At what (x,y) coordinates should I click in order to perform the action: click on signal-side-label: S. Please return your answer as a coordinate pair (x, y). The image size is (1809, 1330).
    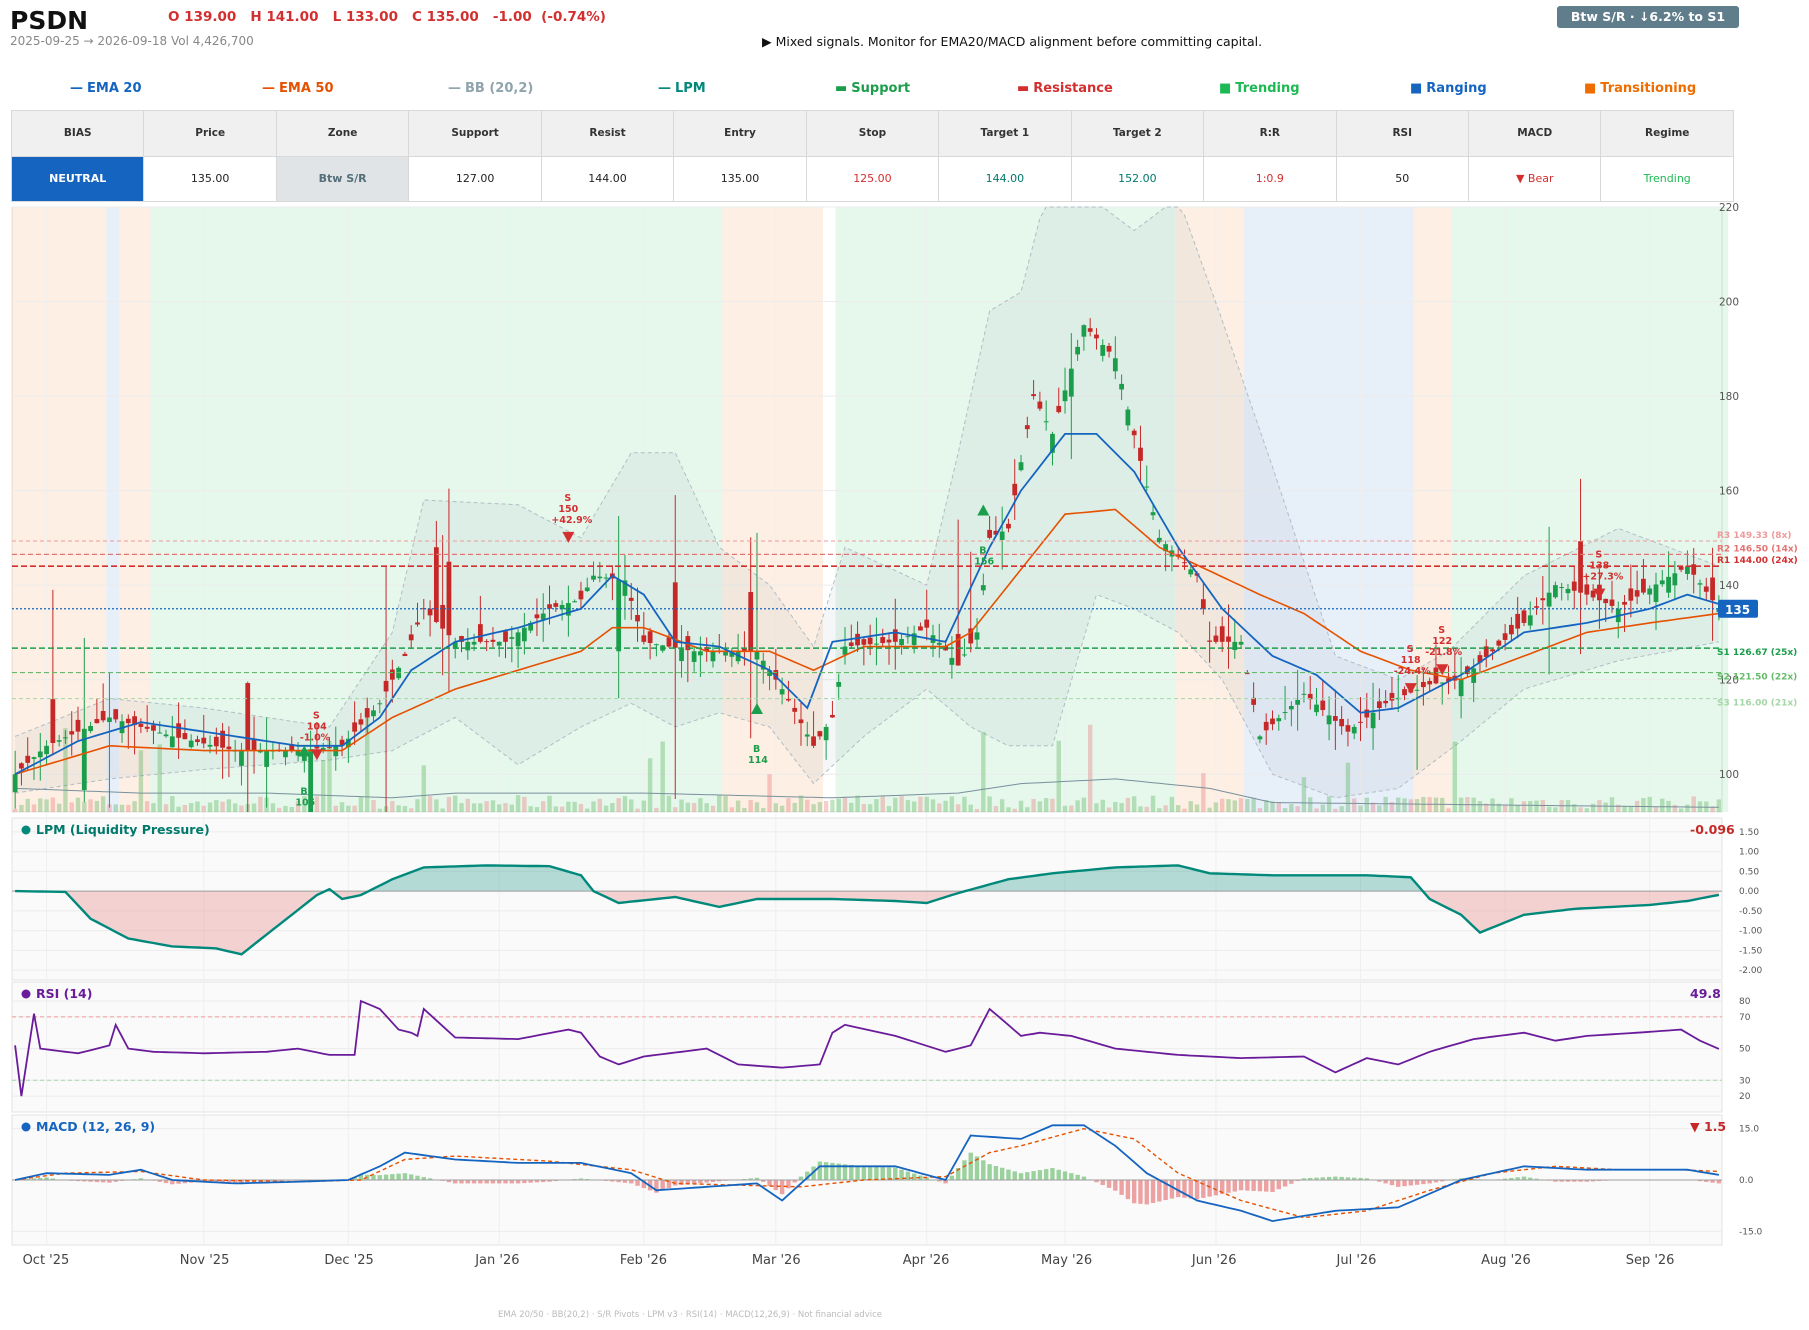
    Looking at the image, I should click on (1598, 555).